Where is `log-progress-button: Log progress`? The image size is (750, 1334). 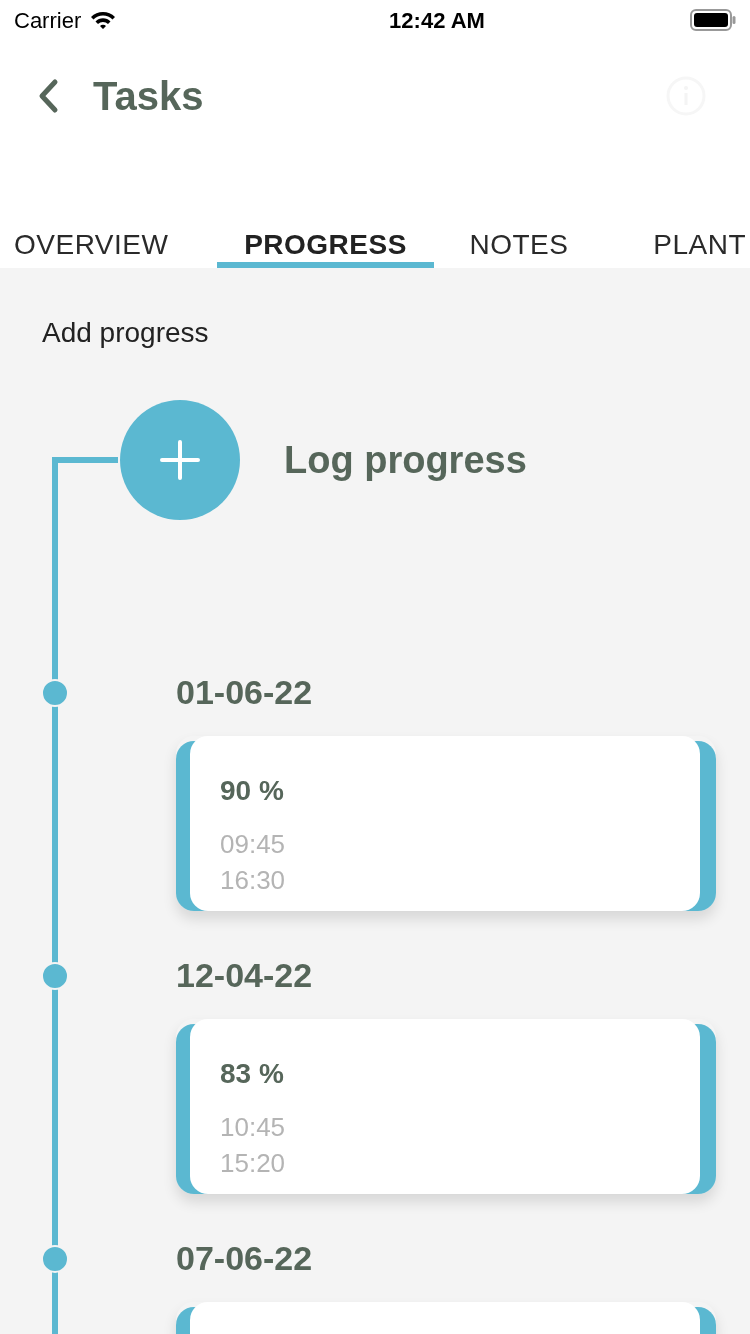 log-progress-button: Log progress is located at coordinates (323, 460).